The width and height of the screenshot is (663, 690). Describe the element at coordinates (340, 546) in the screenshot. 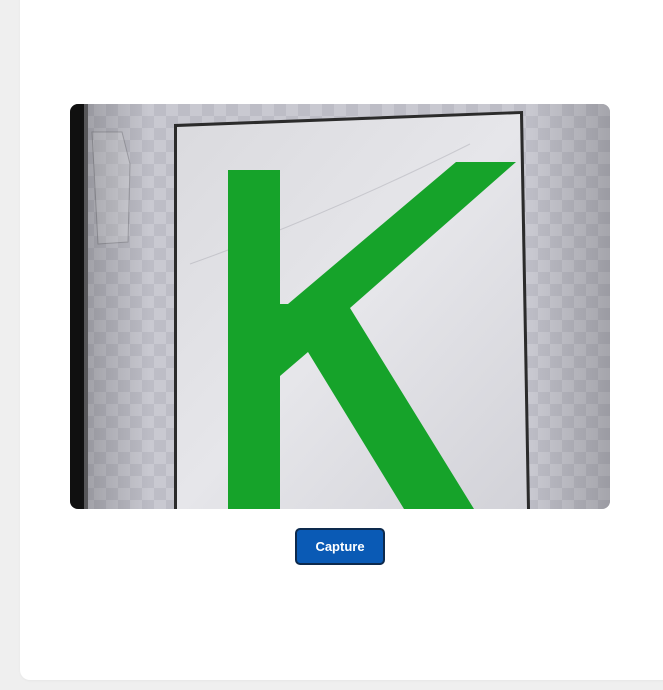

I see `capture-button: Capture` at that location.